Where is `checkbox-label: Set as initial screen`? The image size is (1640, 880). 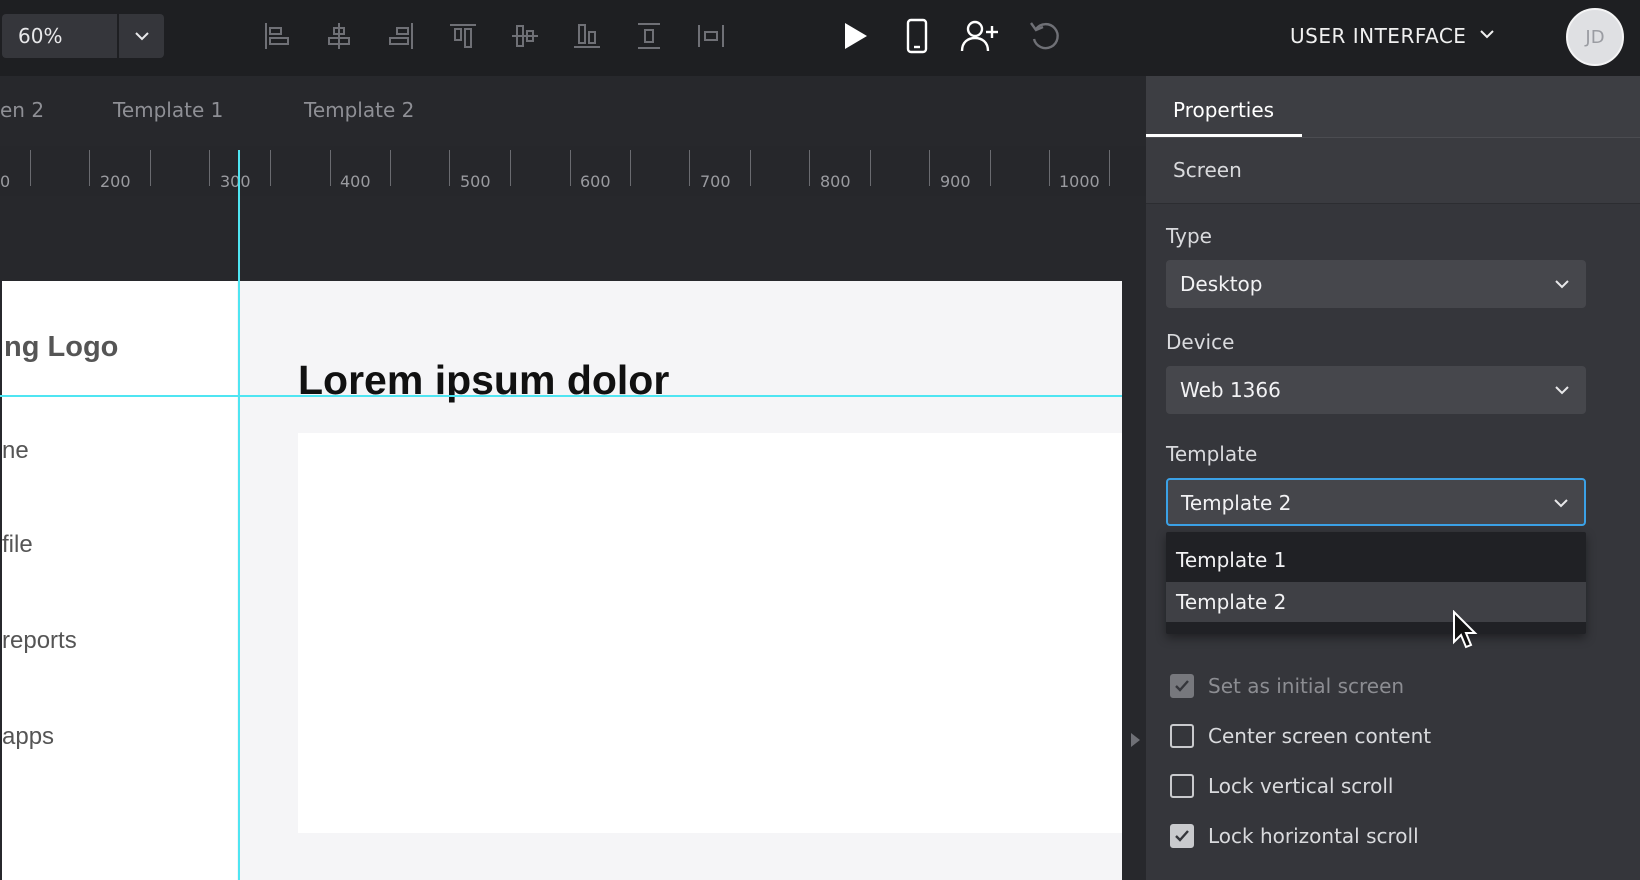
checkbox-label: Set as initial screen is located at coordinates (1306, 686).